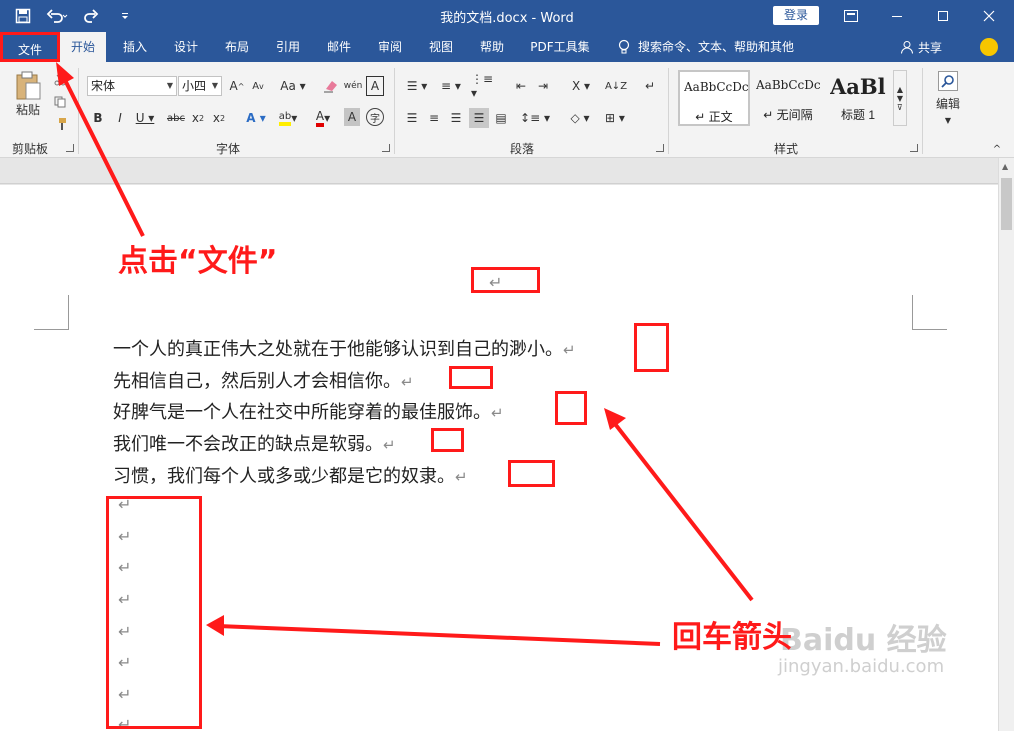 This screenshot has width=1014, height=731. Describe the element at coordinates (858, 98) in the screenshot. I see `style-heading-1: AaBl 标题 1` at that location.